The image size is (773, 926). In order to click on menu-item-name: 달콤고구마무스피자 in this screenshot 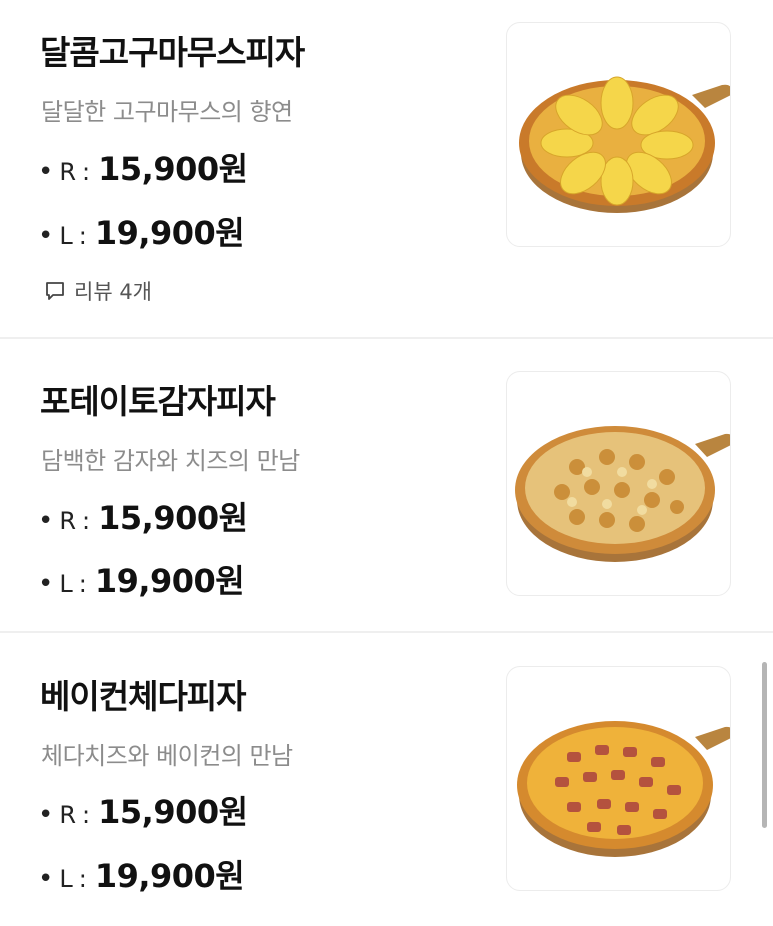, I will do `click(172, 52)`.